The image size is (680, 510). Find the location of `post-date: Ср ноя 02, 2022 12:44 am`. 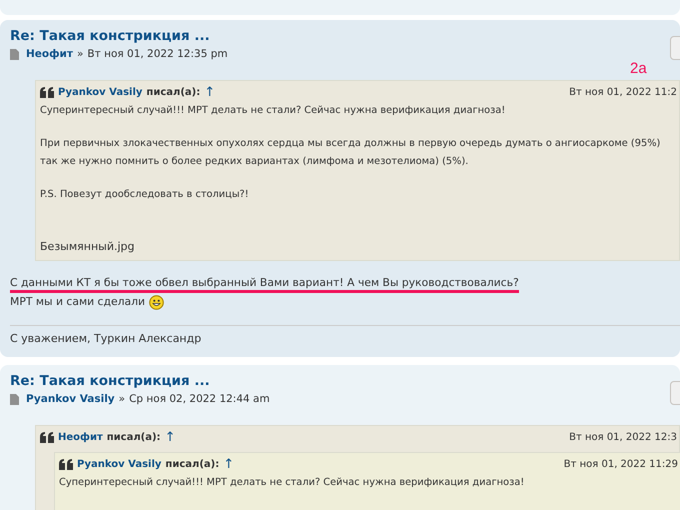

post-date: Ср ноя 02, 2022 12:44 am is located at coordinates (199, 399).